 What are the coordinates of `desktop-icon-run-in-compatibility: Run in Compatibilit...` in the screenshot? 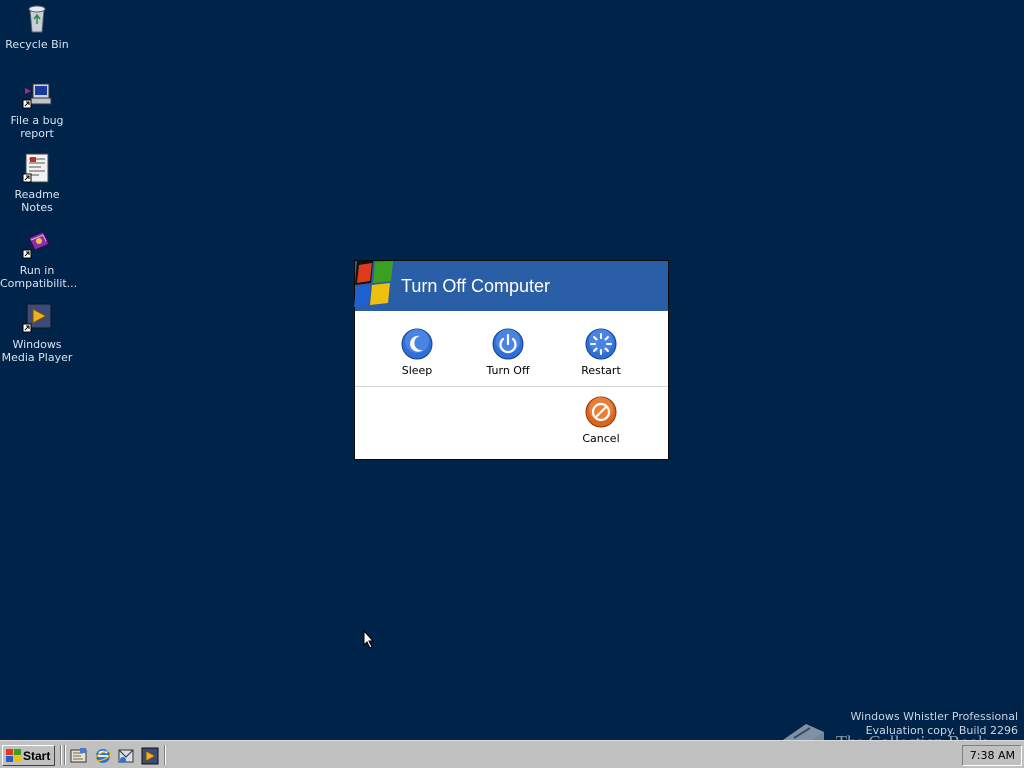 It's located at (39, 259).